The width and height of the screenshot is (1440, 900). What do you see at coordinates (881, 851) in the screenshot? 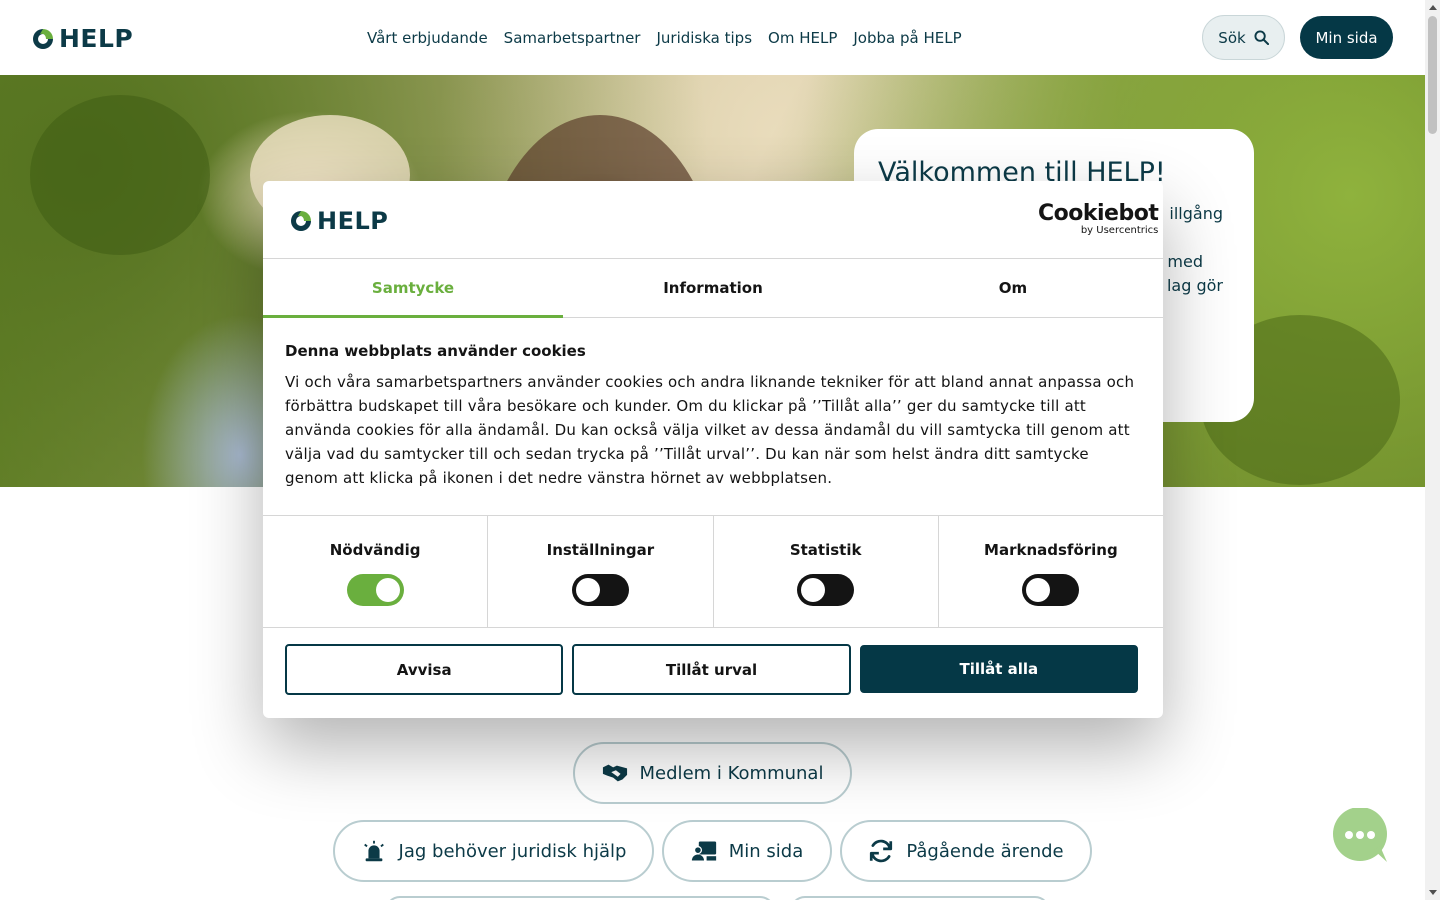
I see `refresh-icon` at bounding box center [881, 851].